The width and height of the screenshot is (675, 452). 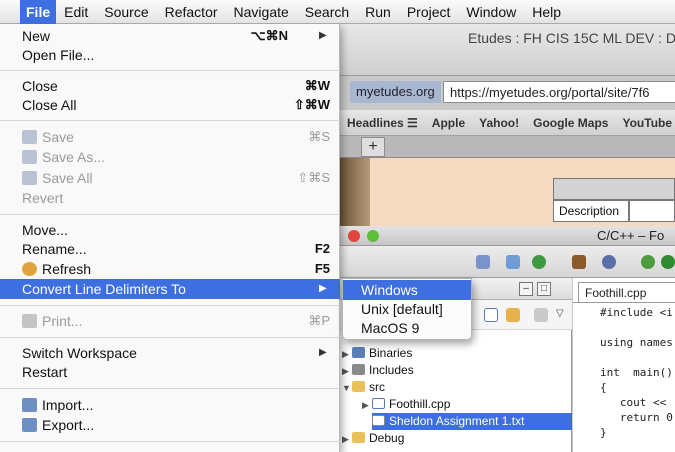 What do you see at coordinates (407, 328) in the screenshot?
I see `submenu-item-macos9: MacOS 9` at bounding box center [407, 328].